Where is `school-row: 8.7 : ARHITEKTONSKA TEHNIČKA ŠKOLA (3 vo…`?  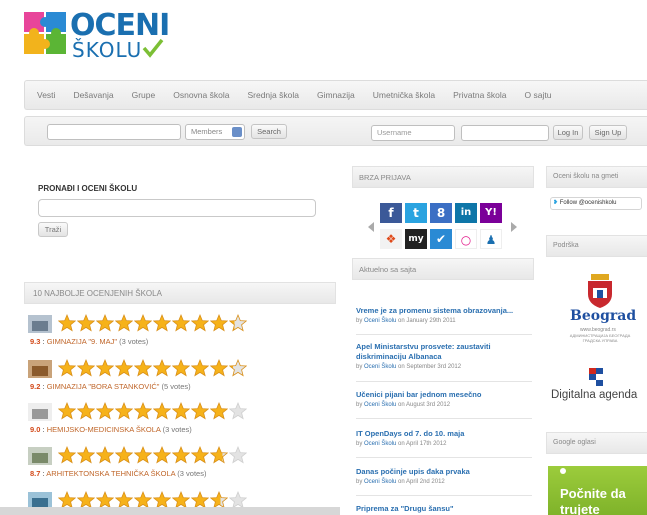
school-row: 8.7 : ARHITEKTONSKA TEHNIČKA ŠKOLA (3 vo… is located at coordinates (178, 465).